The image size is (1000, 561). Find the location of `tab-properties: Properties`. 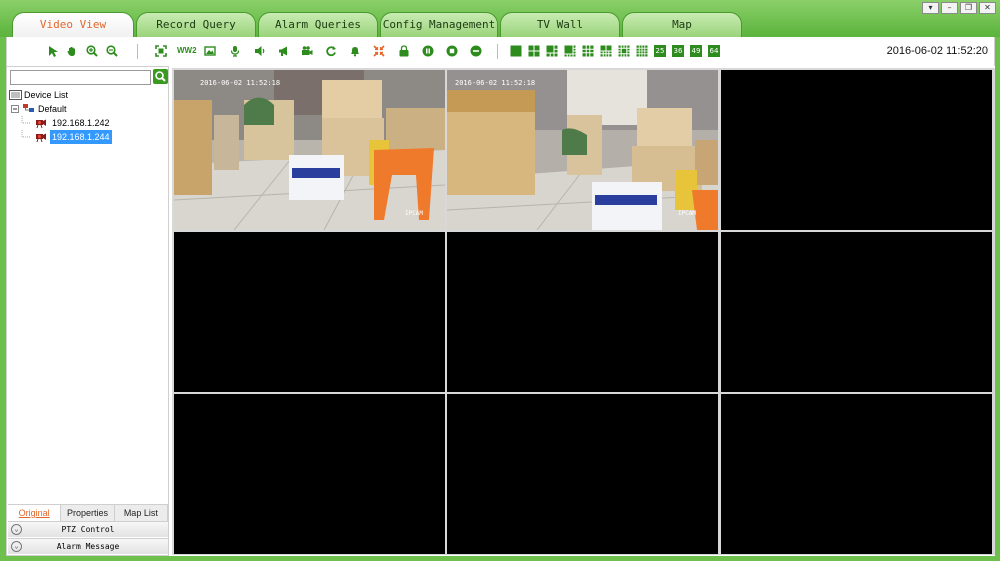

tab-properties: Properties is located at coordinates (88, 513).